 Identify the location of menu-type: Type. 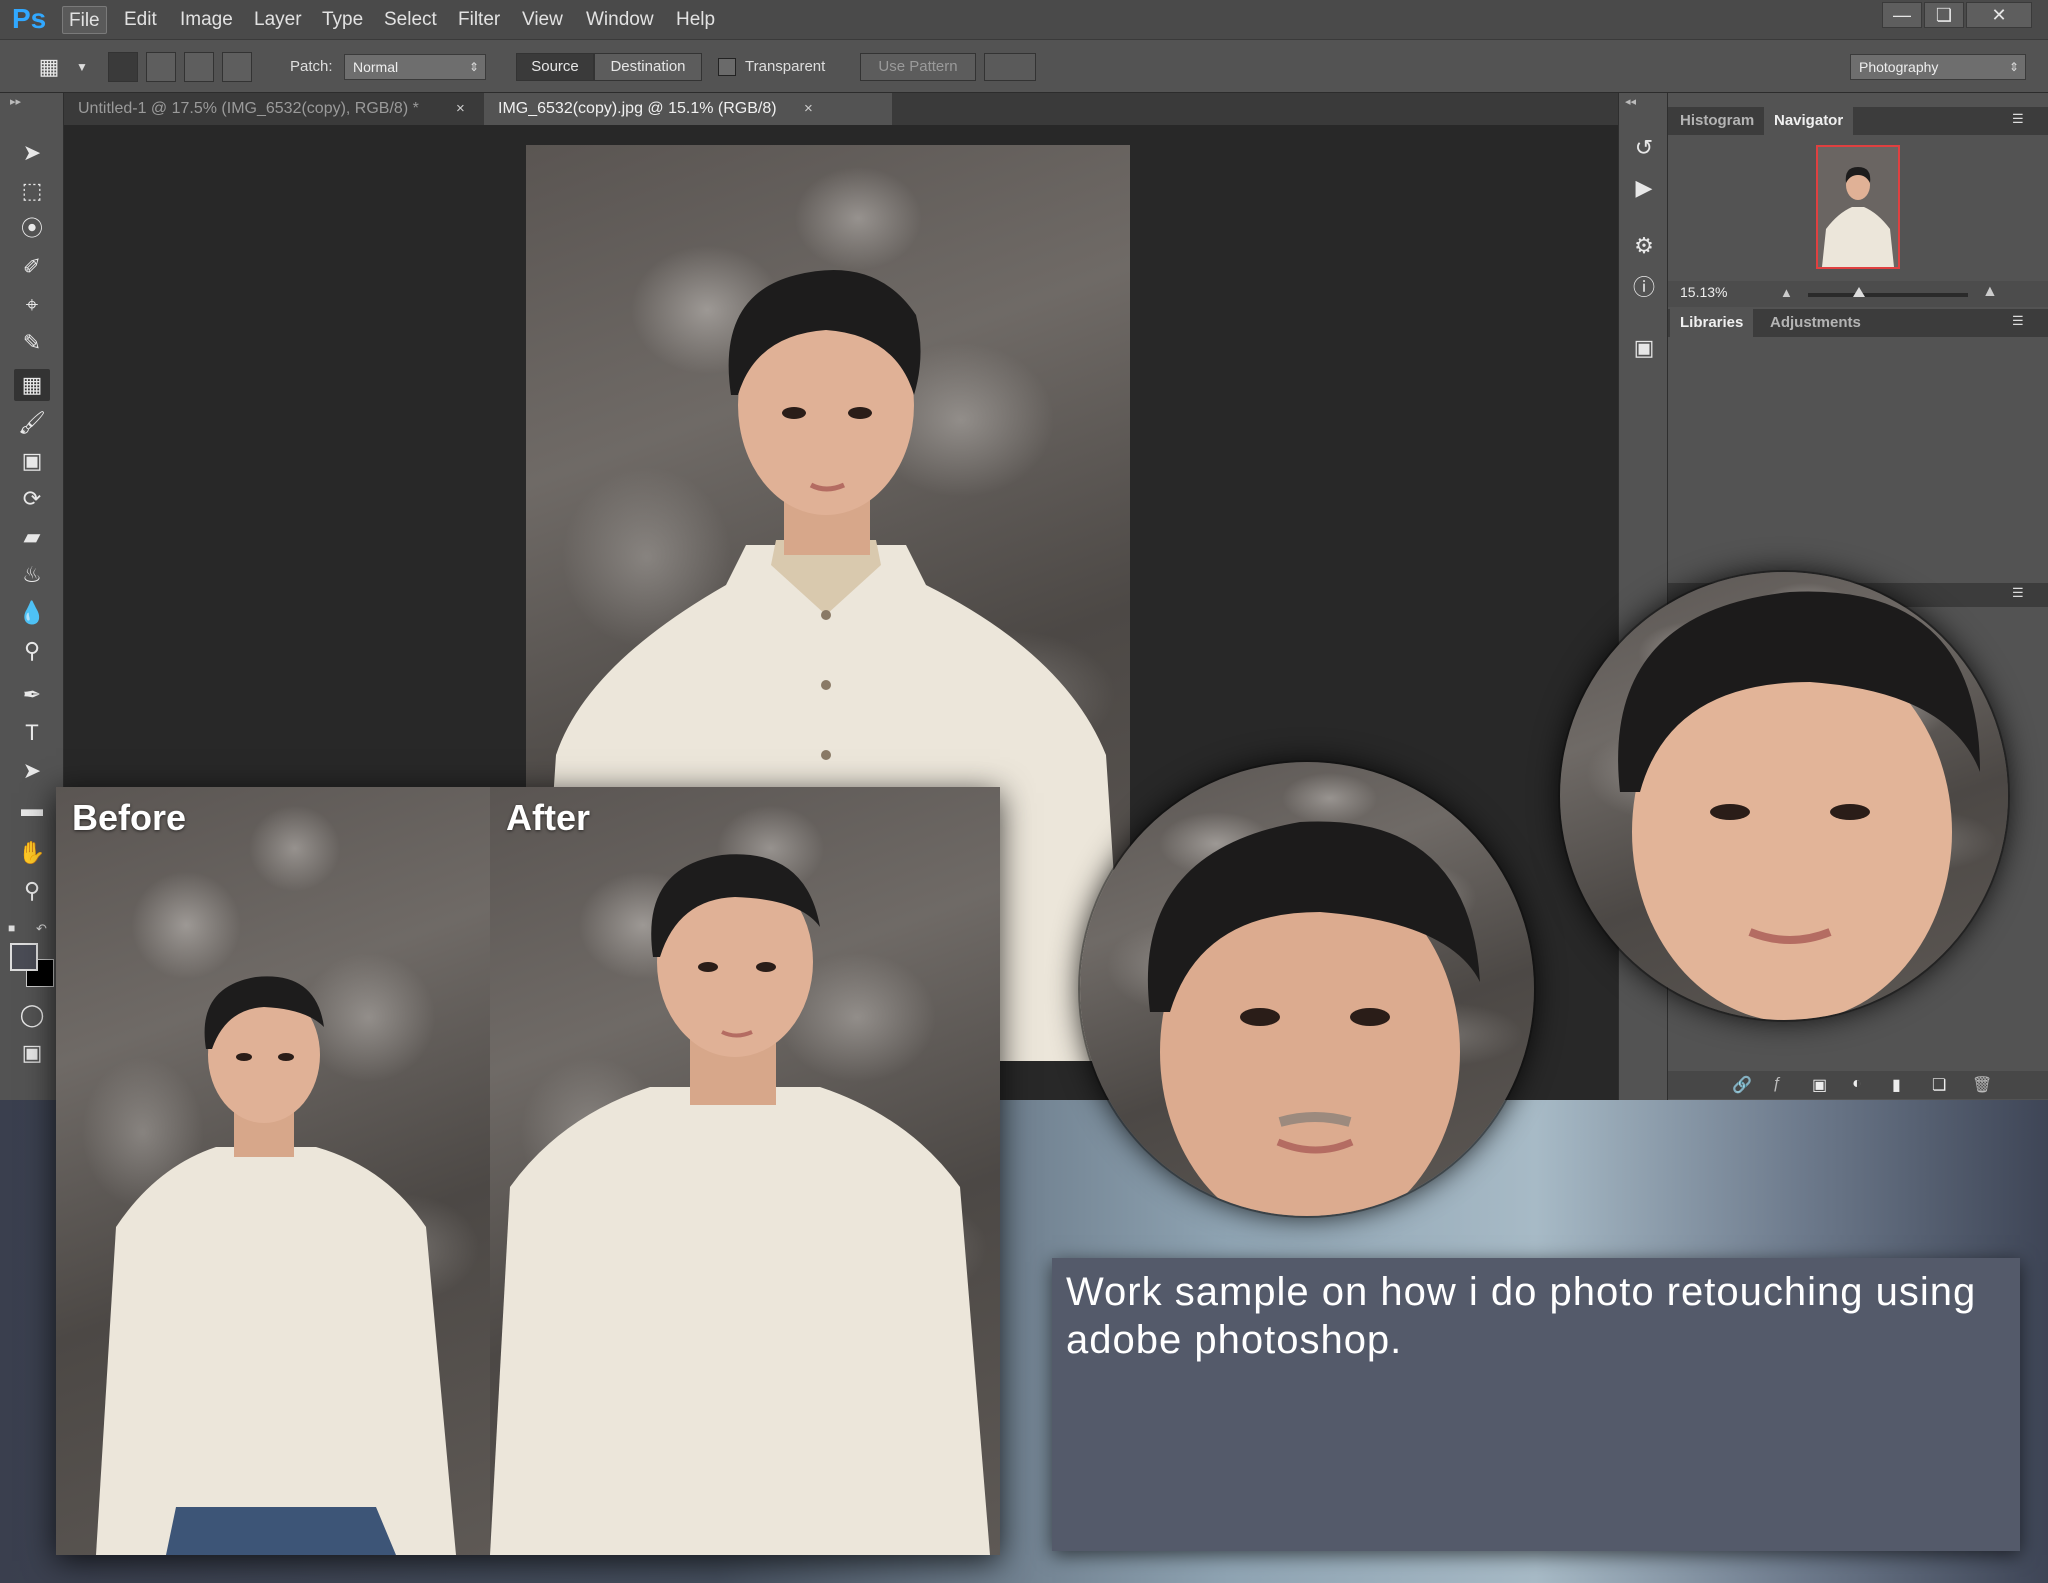
(342, 20).